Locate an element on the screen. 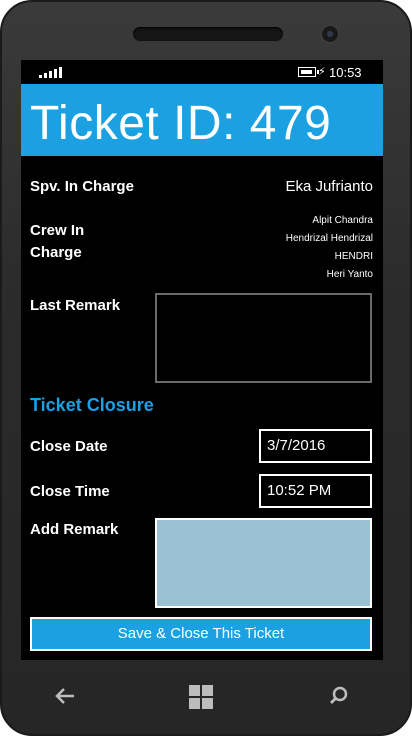  page-title: Ticket ID: 479 is located at coordinates (181, 123).